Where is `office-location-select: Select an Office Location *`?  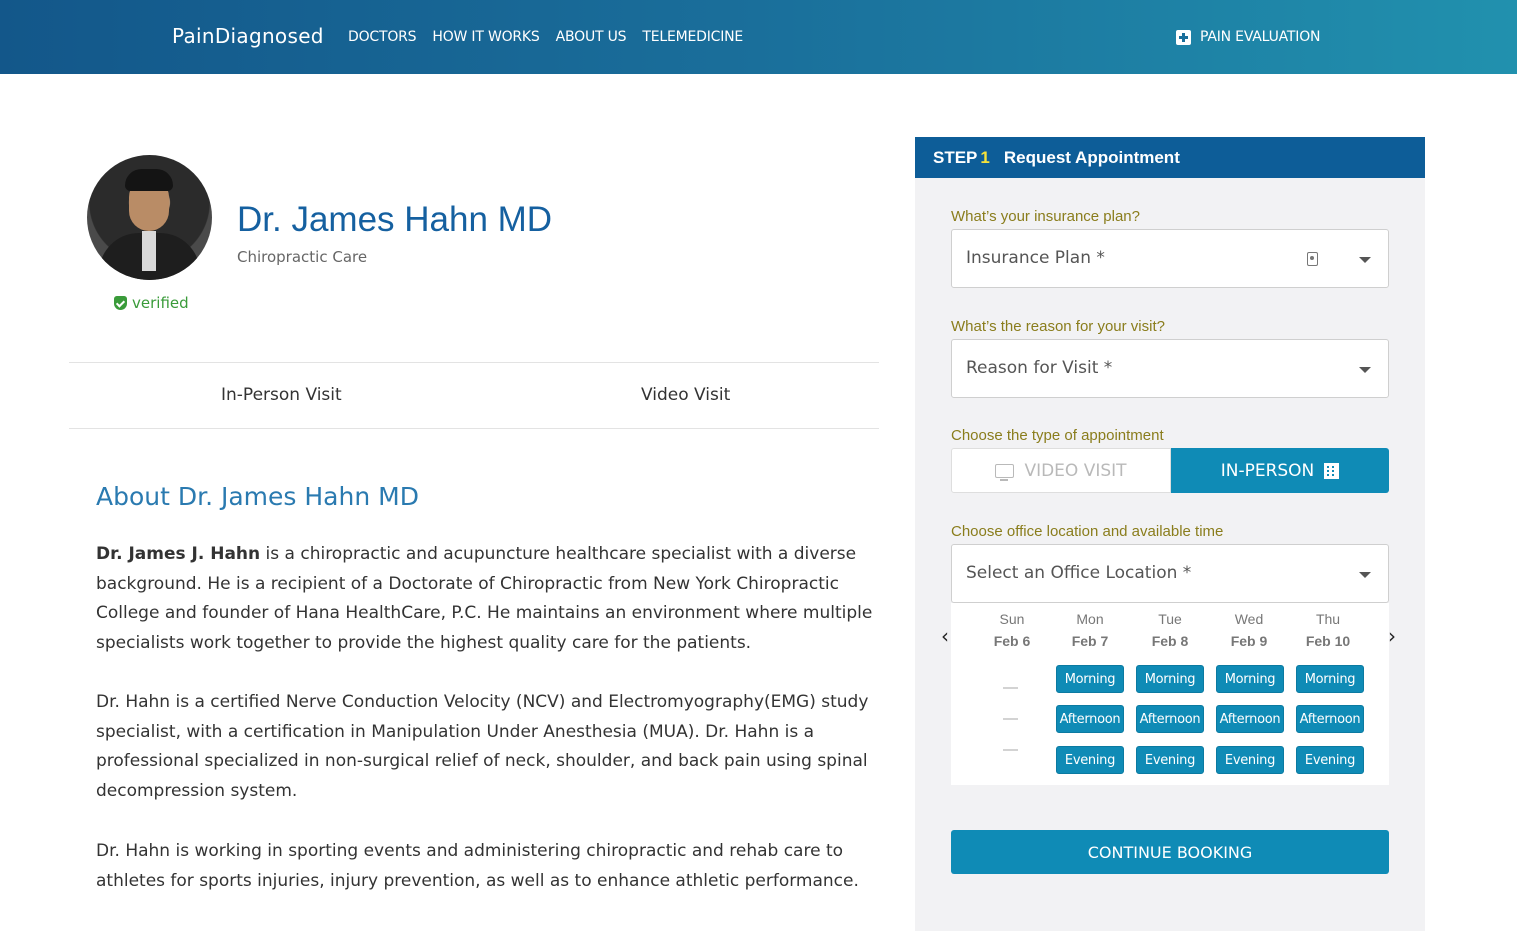
office-location-select: Select an Office Location * is located at coordinates (1170, 573).